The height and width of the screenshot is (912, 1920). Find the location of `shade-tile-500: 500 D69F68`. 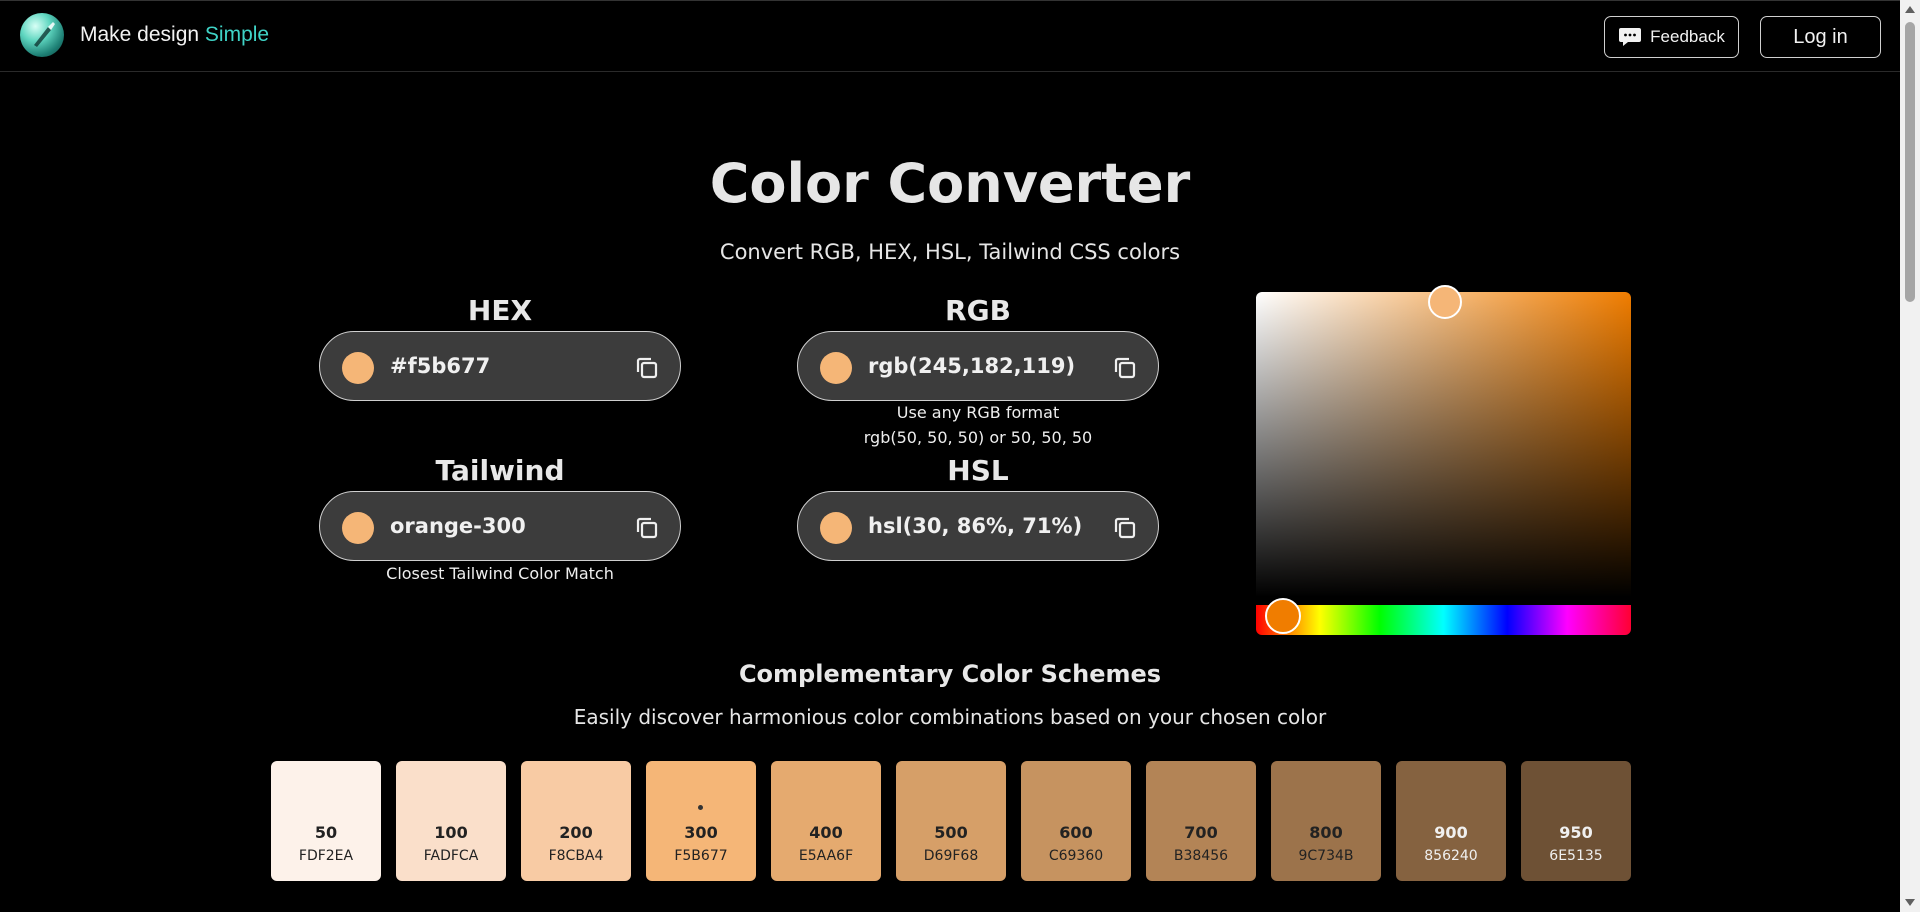

shade-tile-500: 500 D69F68 is located at coordinates (951, 821).